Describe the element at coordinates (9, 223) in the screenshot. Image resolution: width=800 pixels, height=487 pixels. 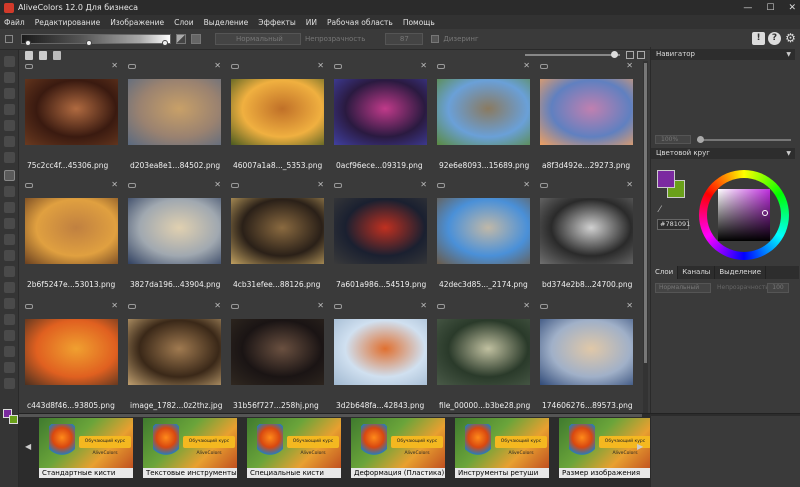
I see `blur-tool-icon` at that location.